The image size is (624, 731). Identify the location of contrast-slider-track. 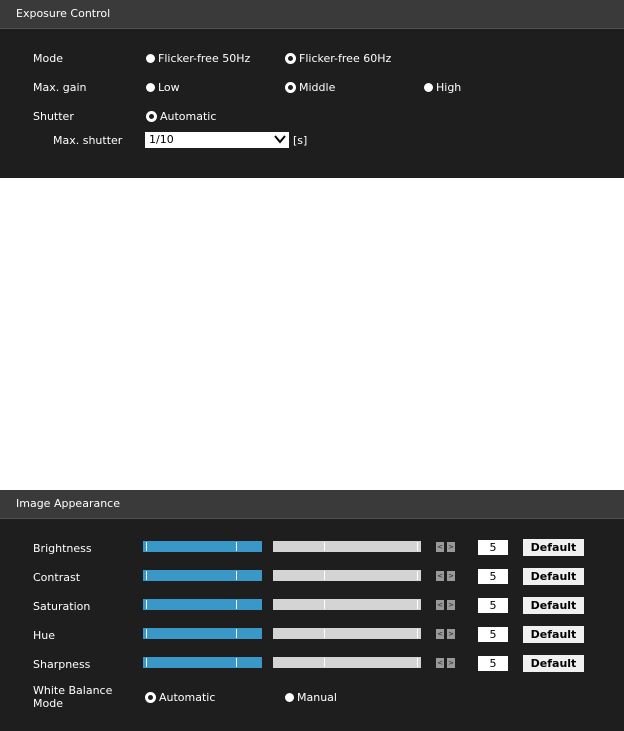
(347, 575).